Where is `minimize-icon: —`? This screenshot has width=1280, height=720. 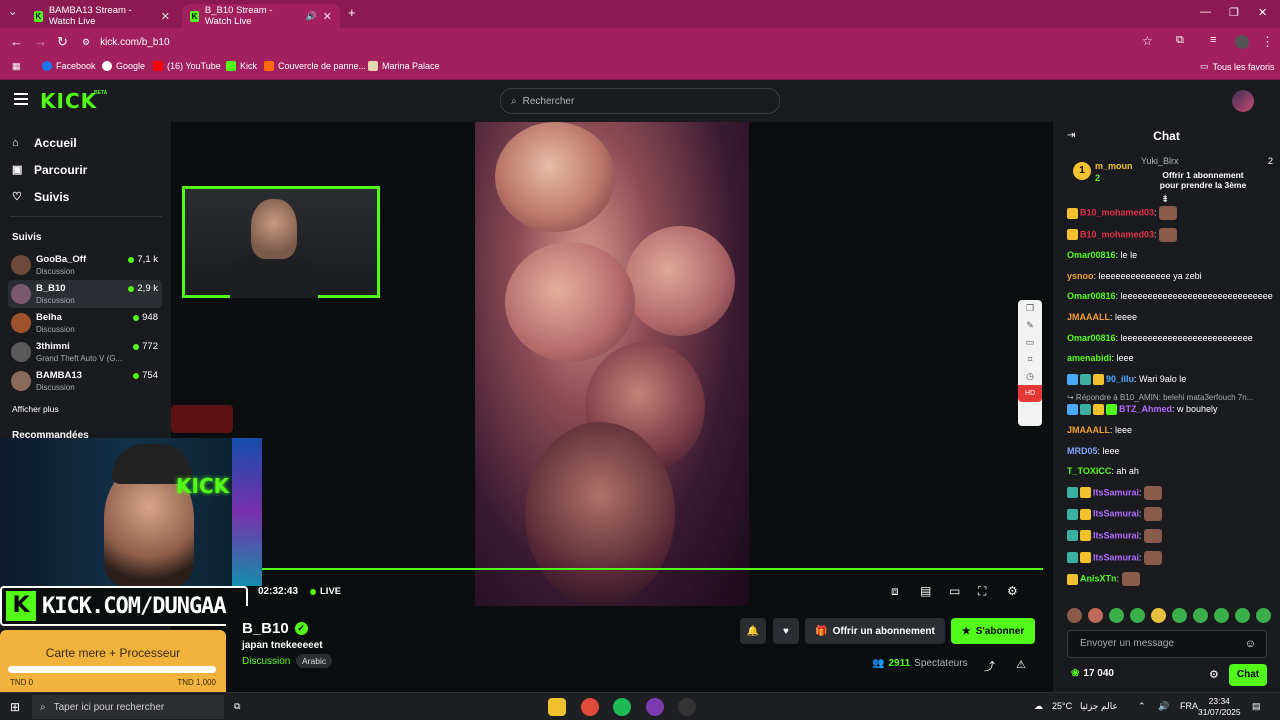 minimize-icon: — is located at coordinates (1205, 12).